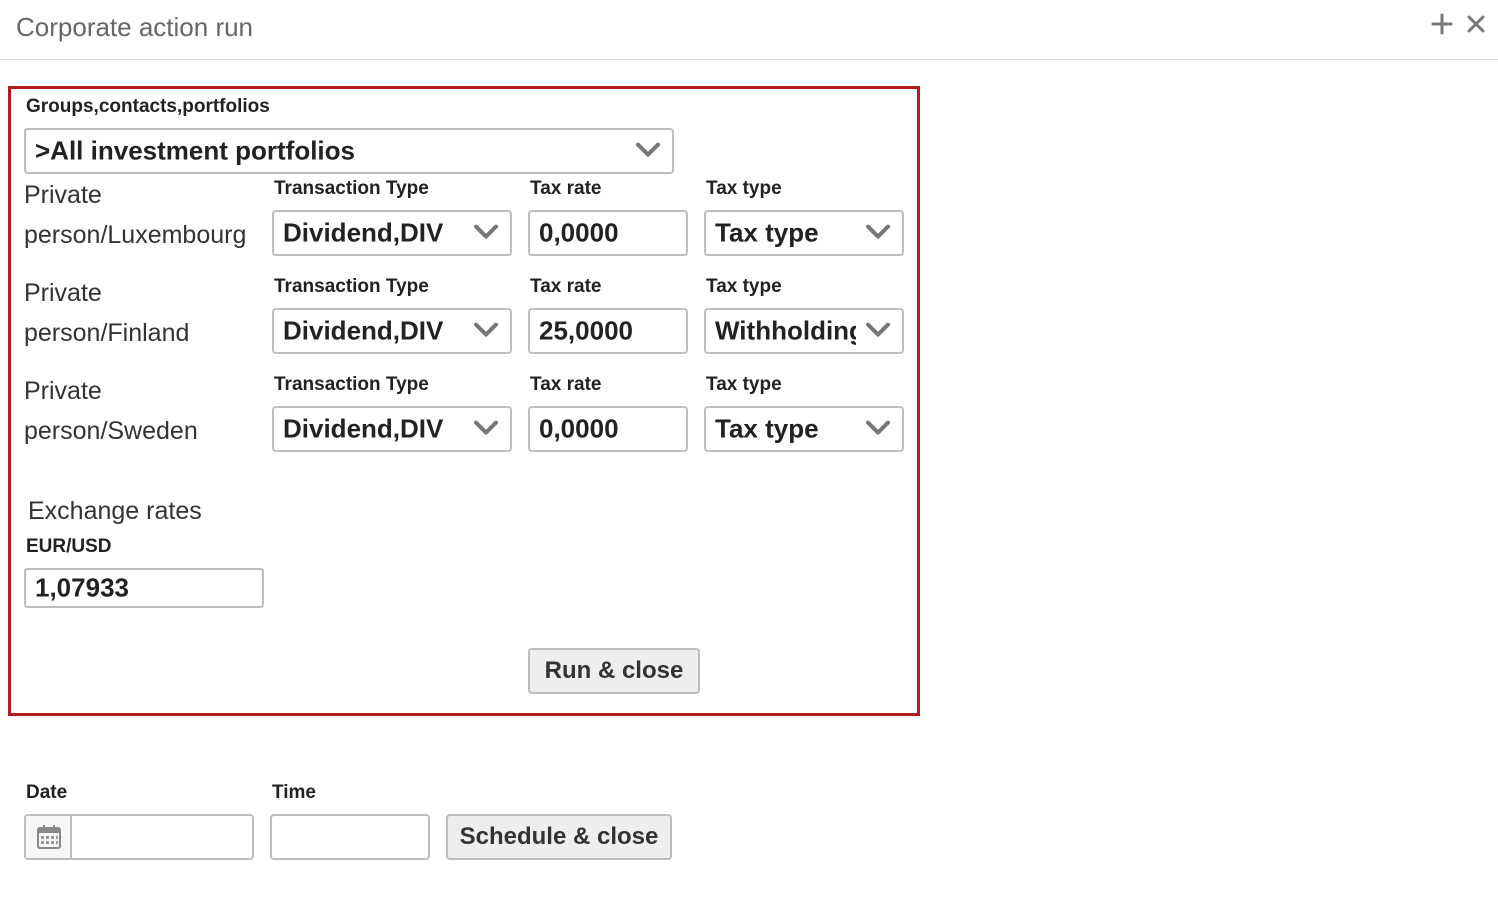 The width and height of the screenshot is (1498, 922). I want to click on plus-icon, so click(1442, 27).